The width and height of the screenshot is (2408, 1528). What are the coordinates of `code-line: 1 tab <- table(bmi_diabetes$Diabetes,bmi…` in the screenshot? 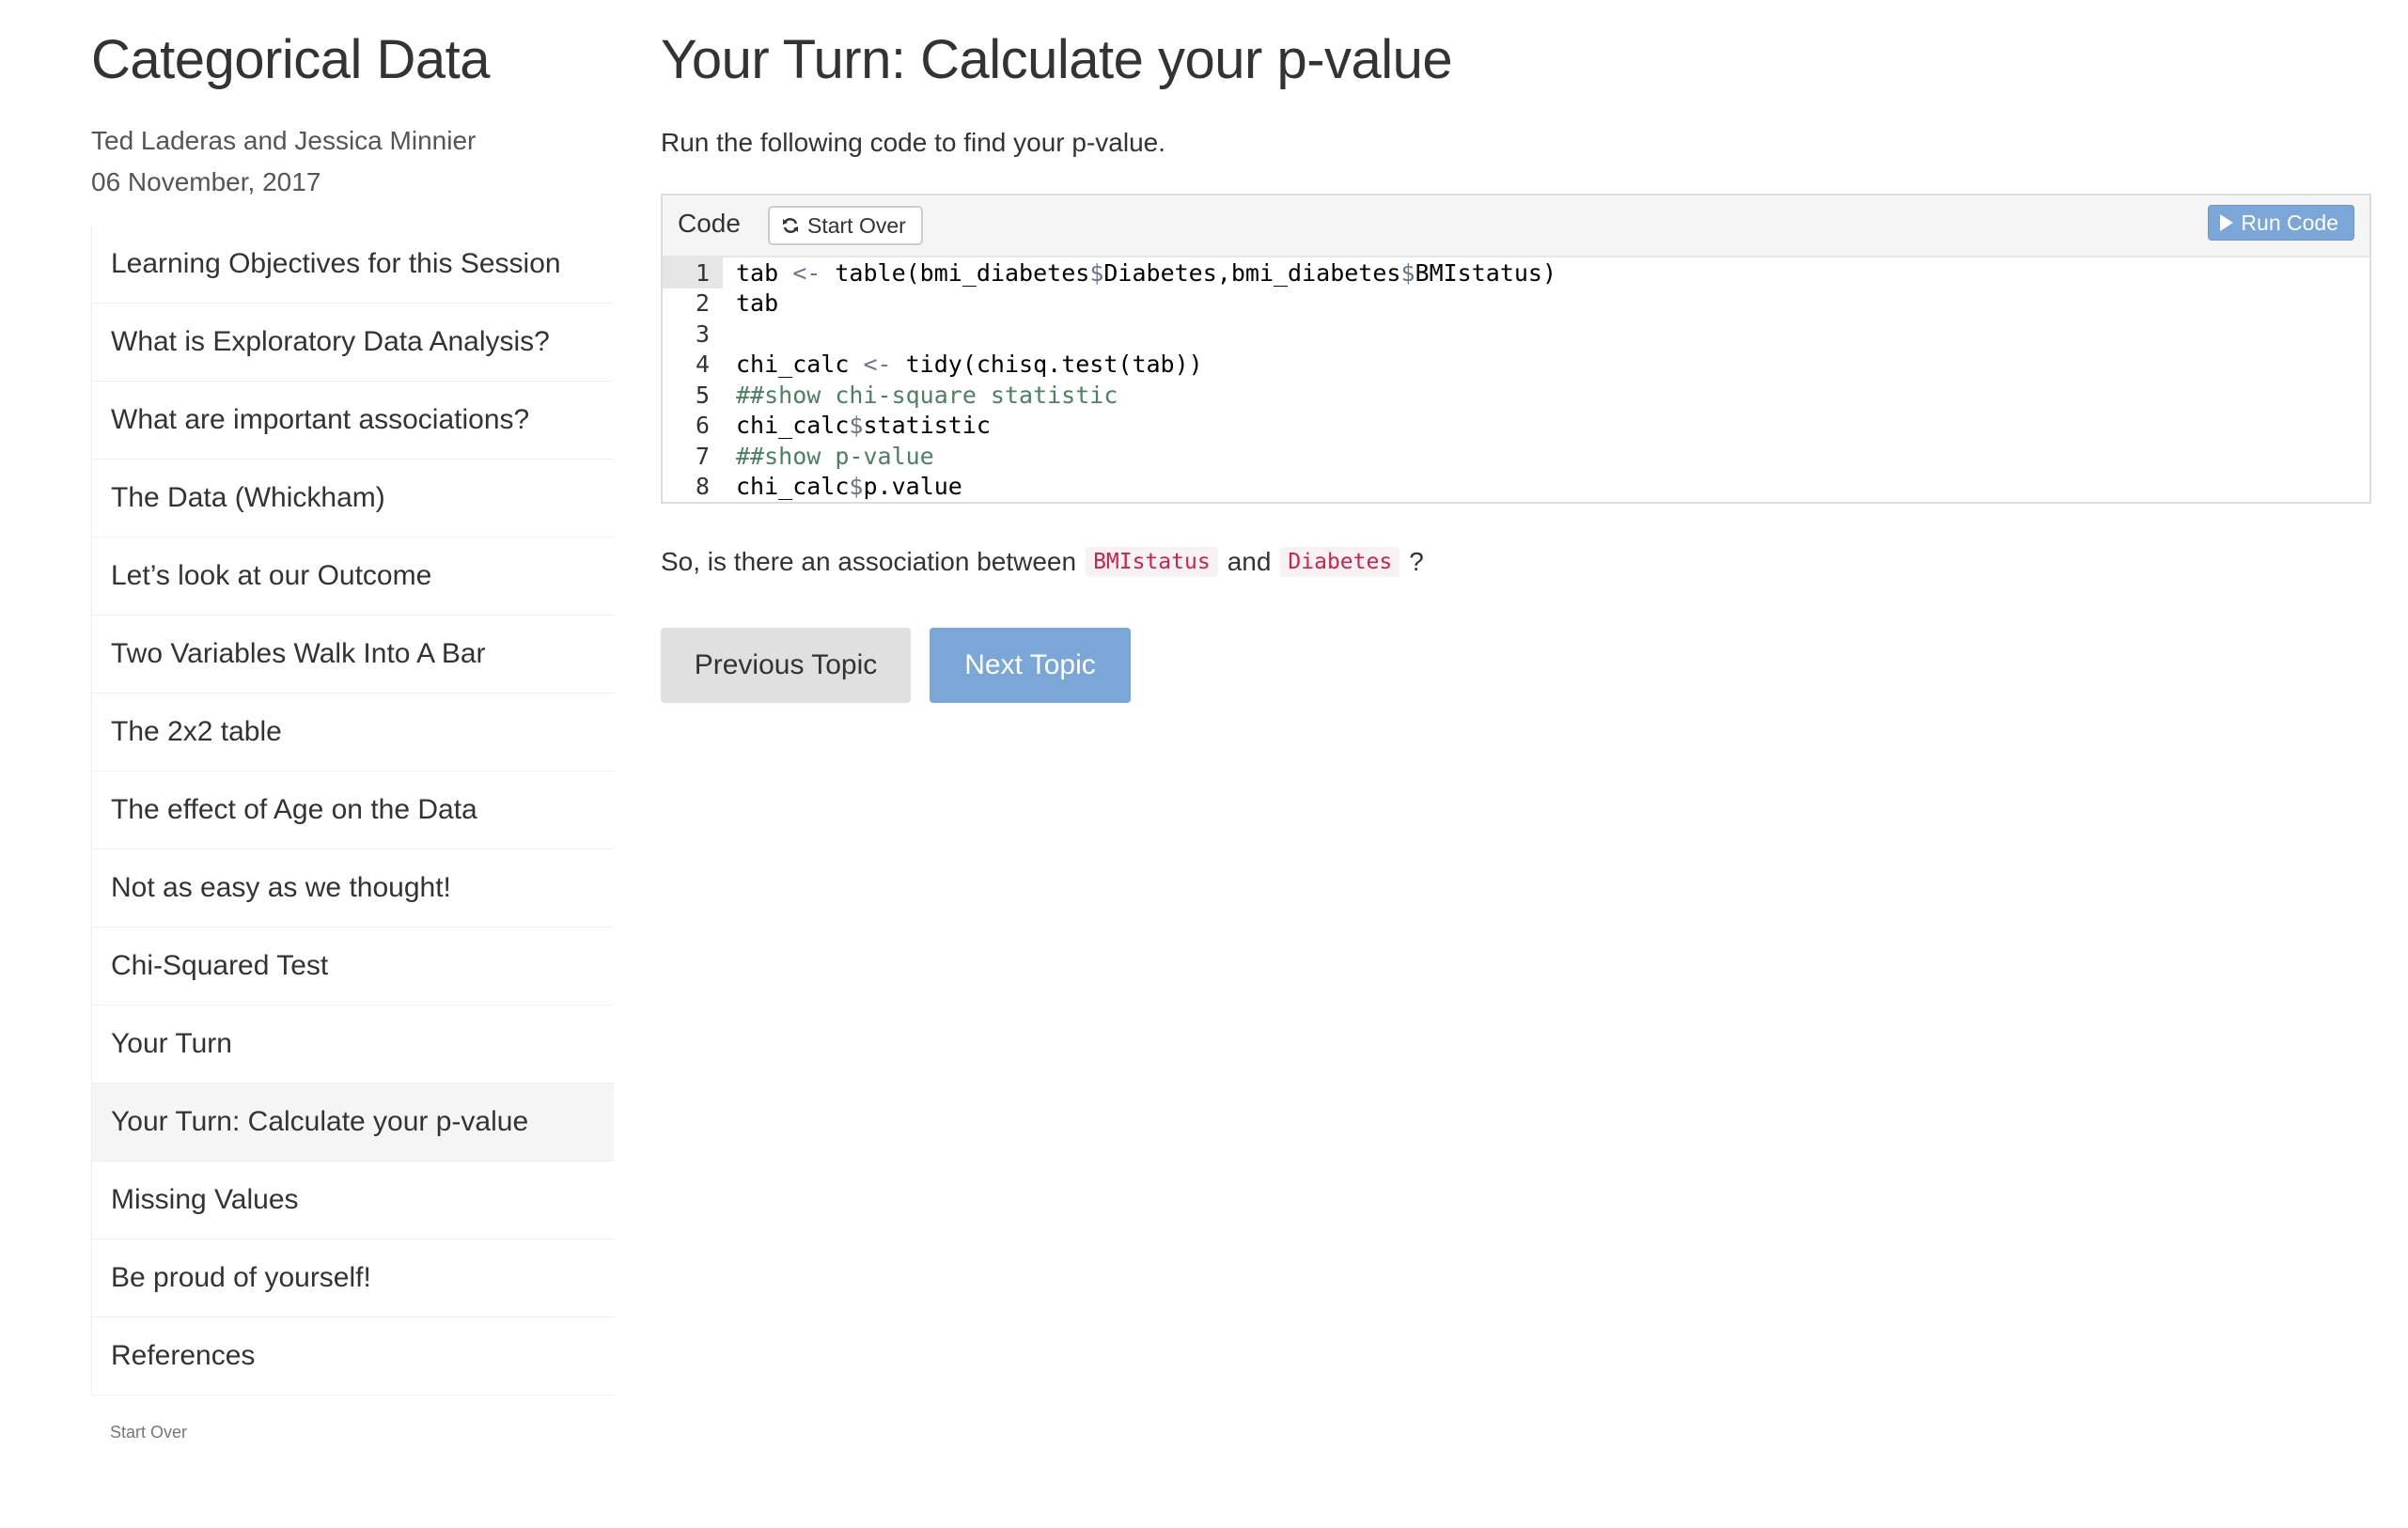 It's located at (1516, 273).